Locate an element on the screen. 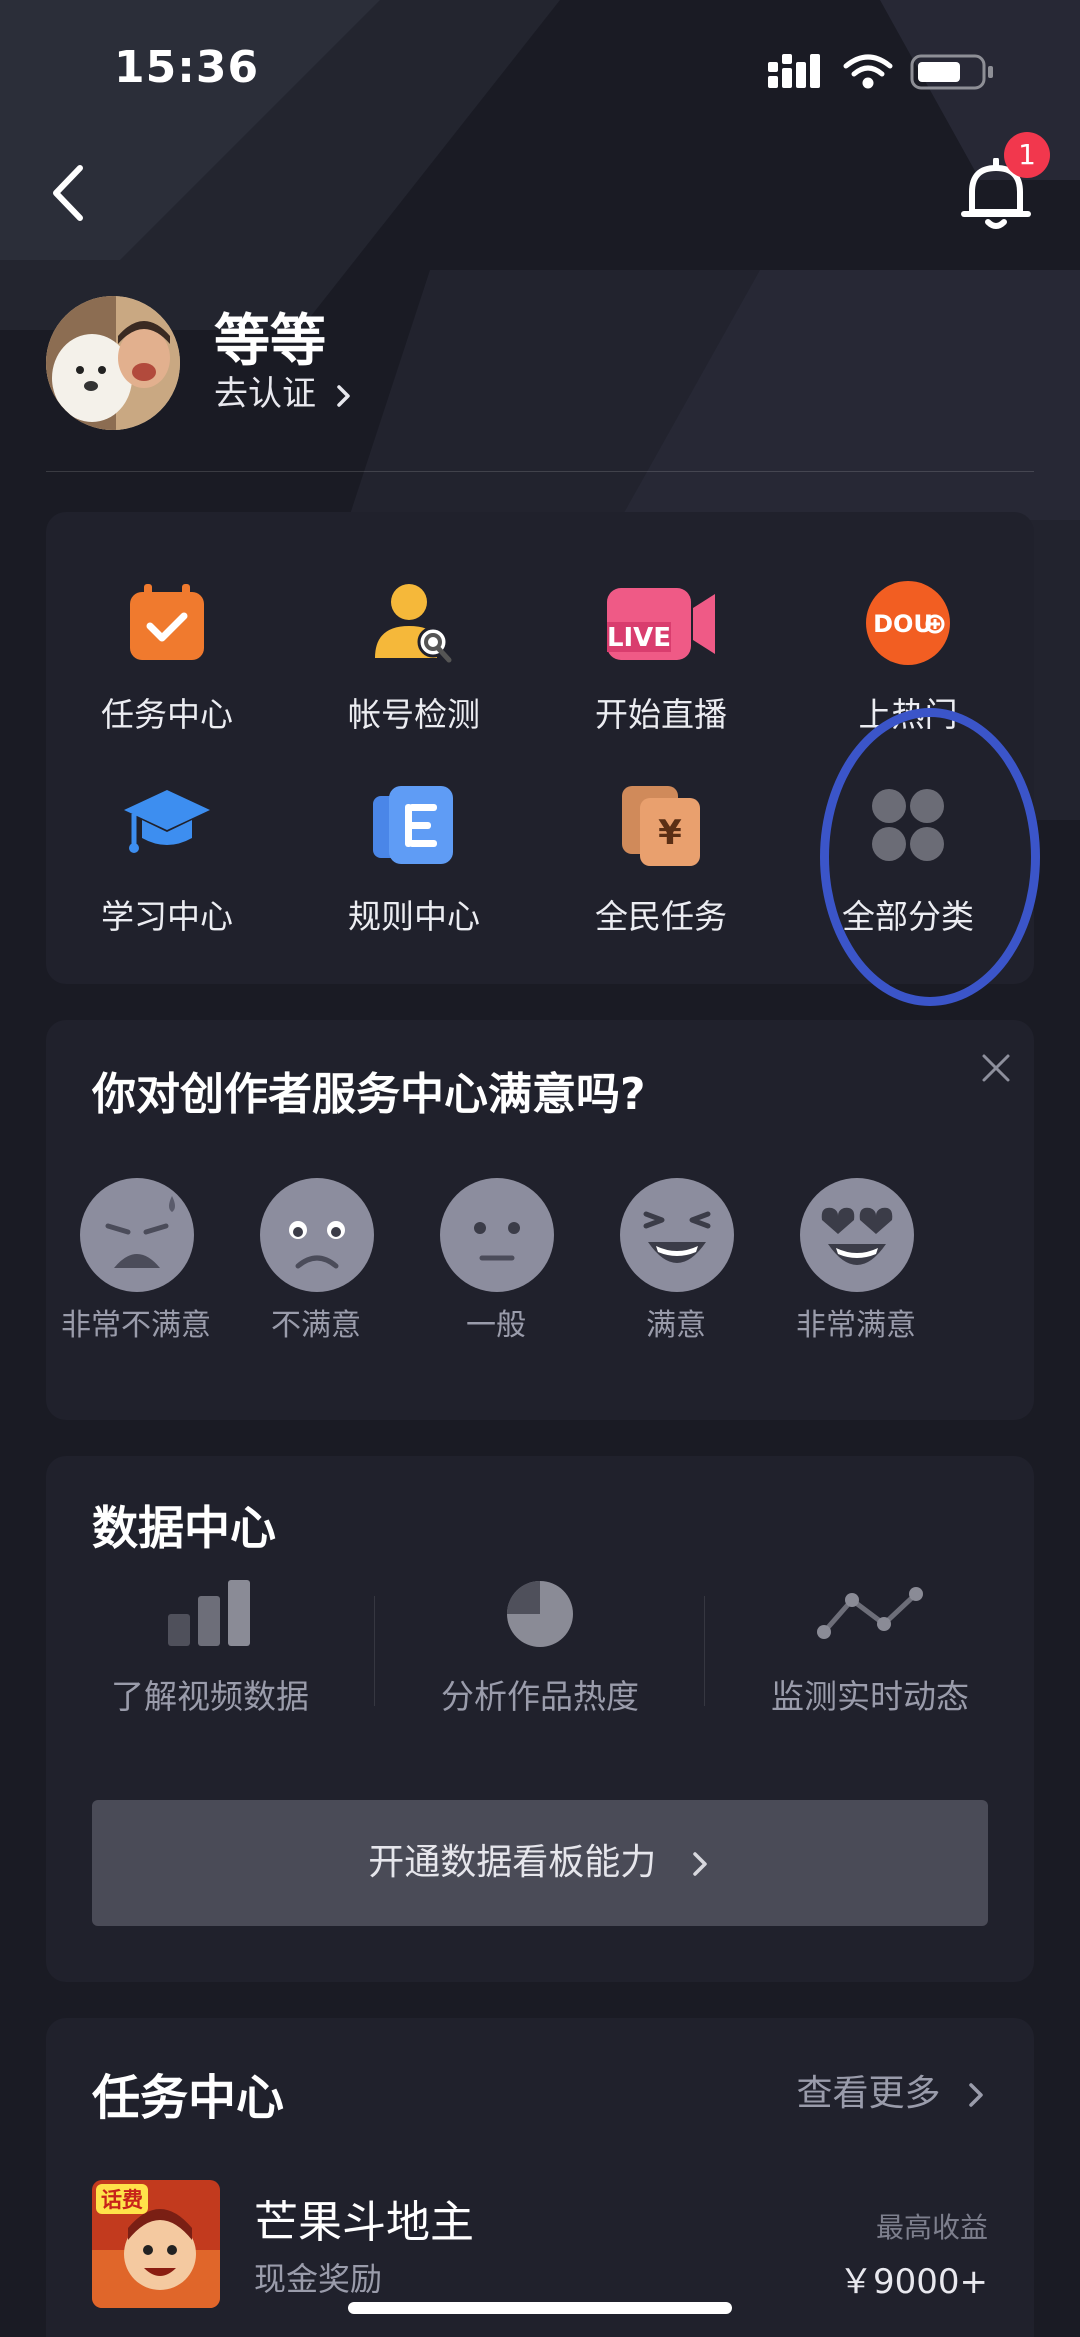 This screenshot has width=1080, height=2337. task-thumbnail: 话费 is located at coordinates (156, 2244).